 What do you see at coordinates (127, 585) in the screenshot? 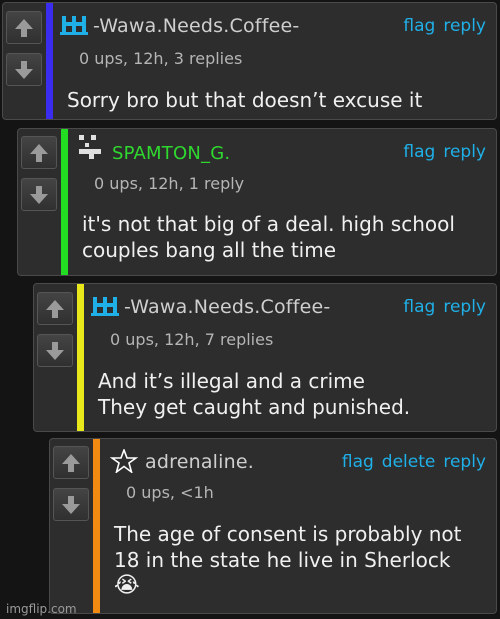
I see `crying-emoji: 😭` at bounding box center [127, 585].